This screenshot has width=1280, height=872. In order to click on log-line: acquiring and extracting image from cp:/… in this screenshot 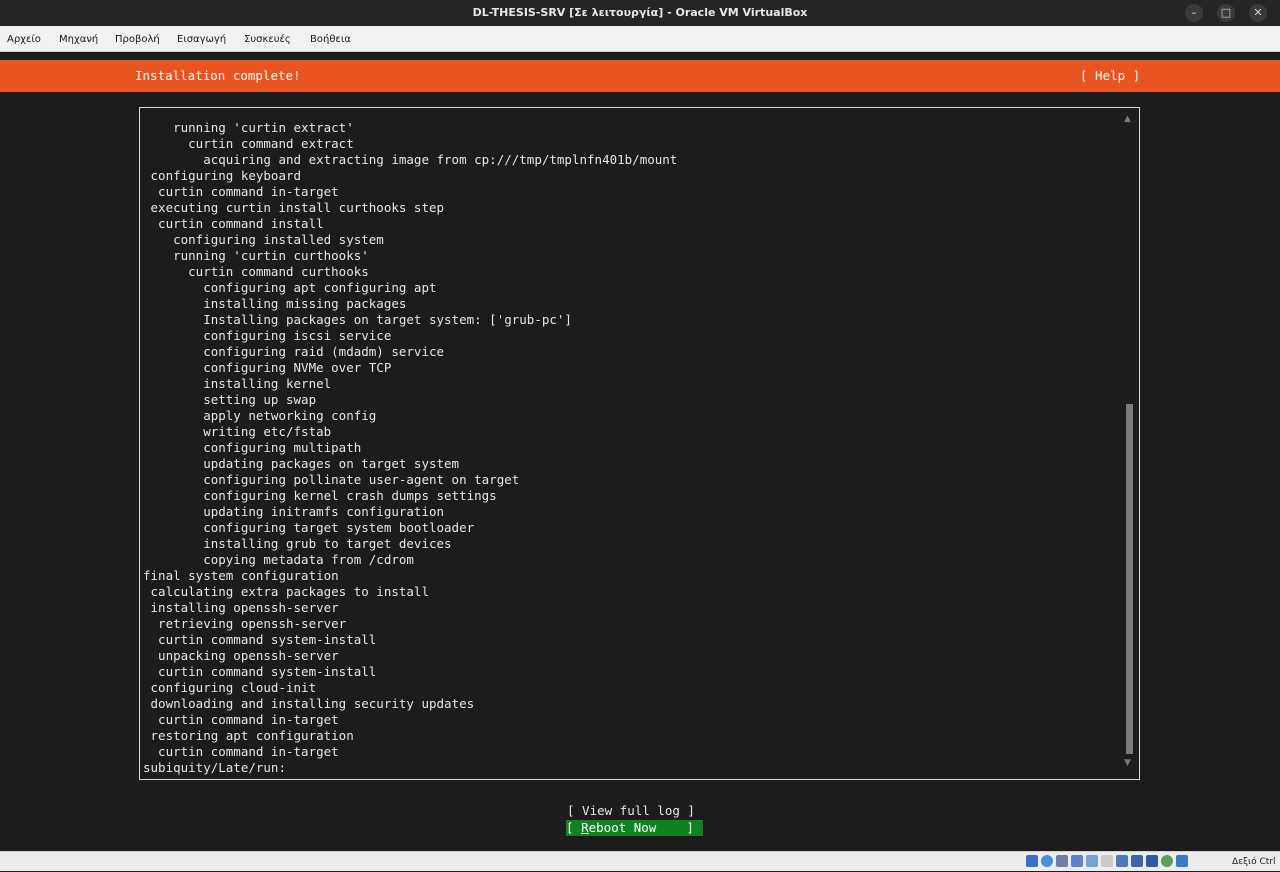, I will do `click(410, 159)`.